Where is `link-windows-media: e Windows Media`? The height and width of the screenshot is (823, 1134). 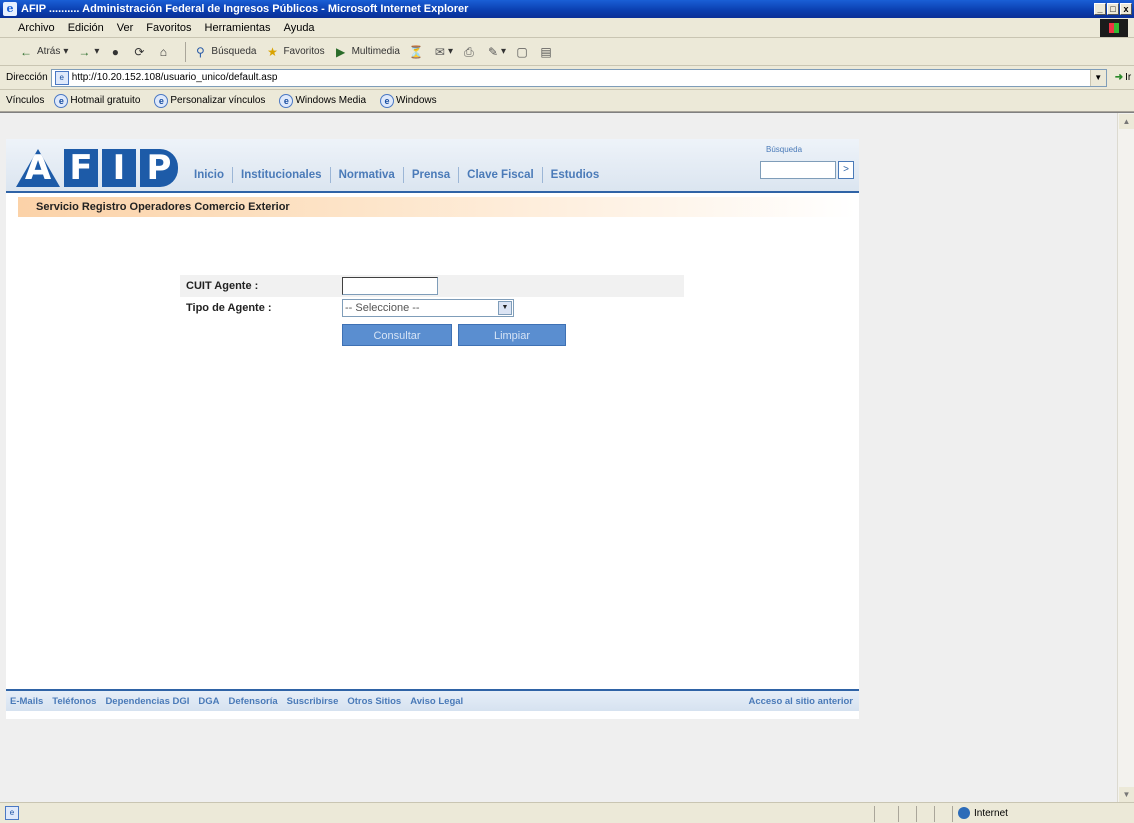 link-windows-media: e Windows Media is located at coordinates (323, 100).